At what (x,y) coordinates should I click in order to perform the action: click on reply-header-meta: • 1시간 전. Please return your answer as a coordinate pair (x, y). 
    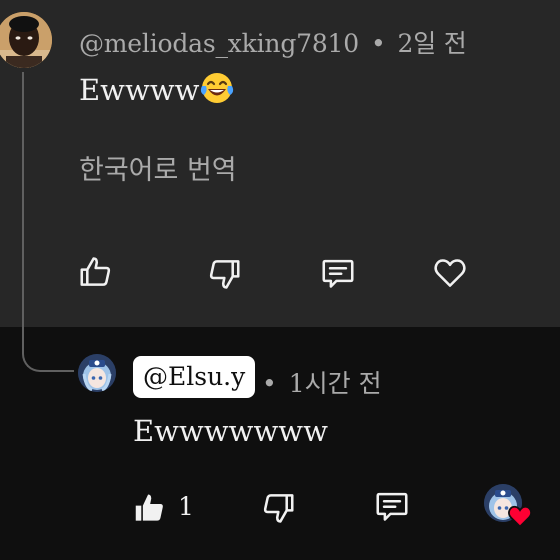
    Looking at the image, I should click on (322, 382).